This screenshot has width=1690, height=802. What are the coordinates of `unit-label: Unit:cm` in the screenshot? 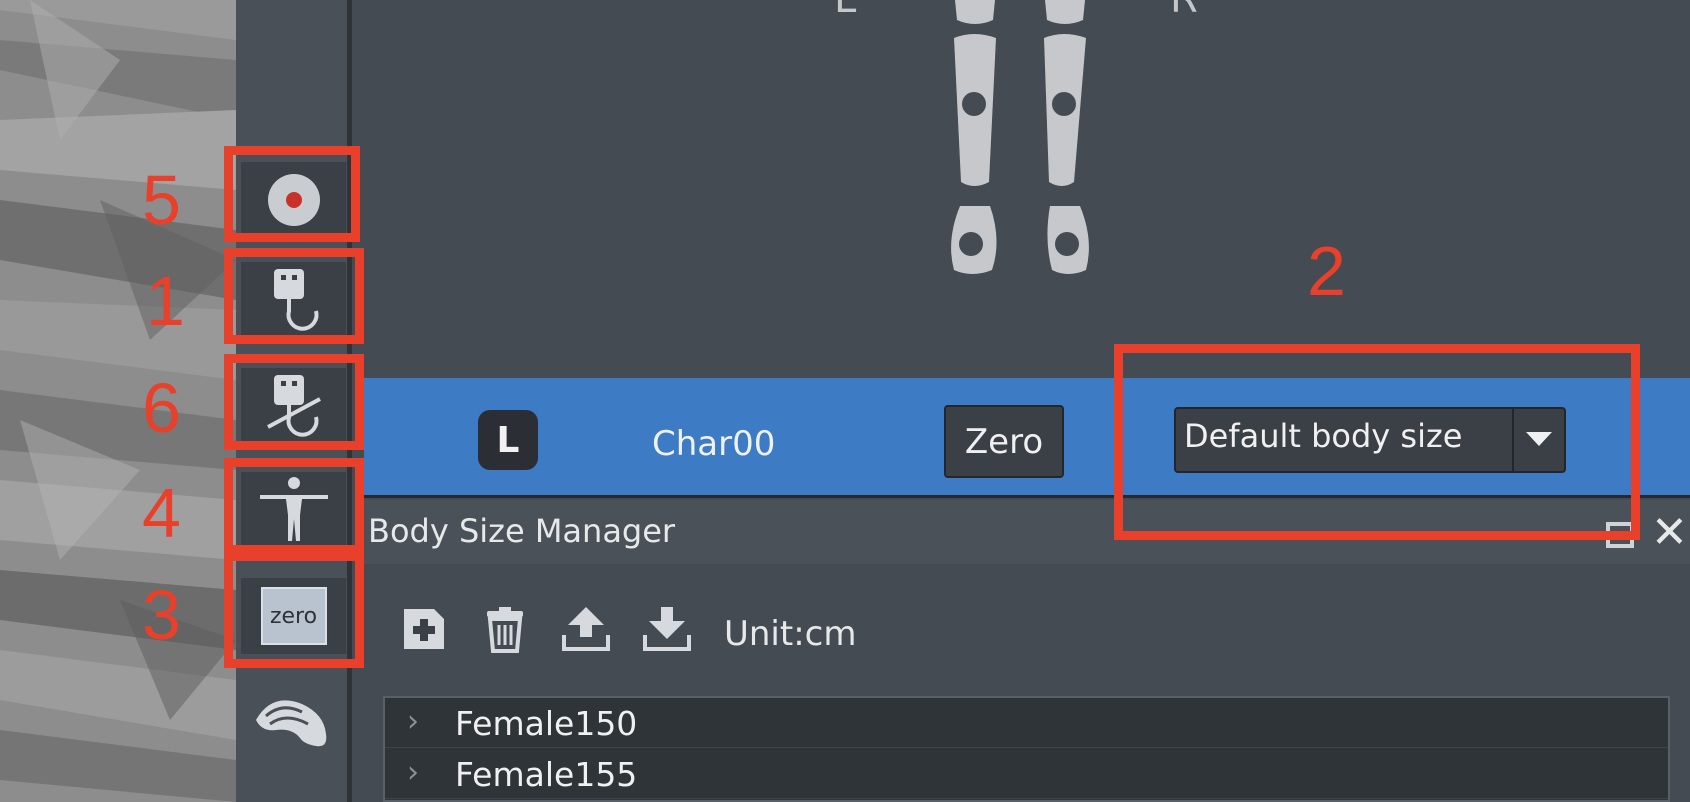 It's located at (790, 634).